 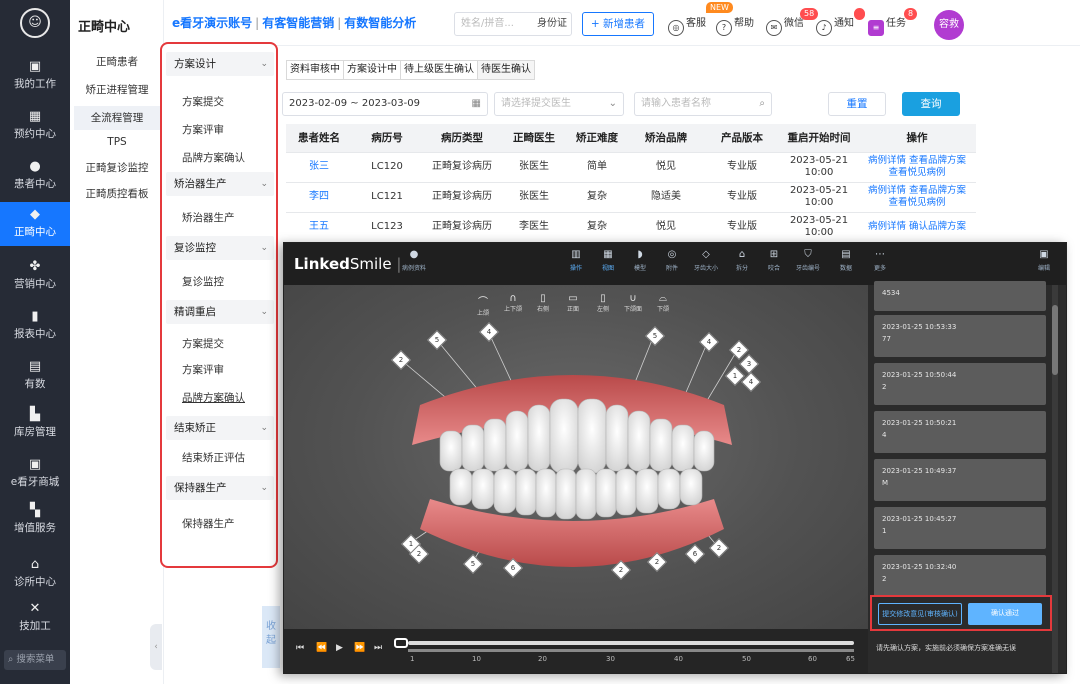 What do you see at coordinates (35, 608) in the screenshot?
I see `tools-icon: ✕` at bounding box center [35, 608].